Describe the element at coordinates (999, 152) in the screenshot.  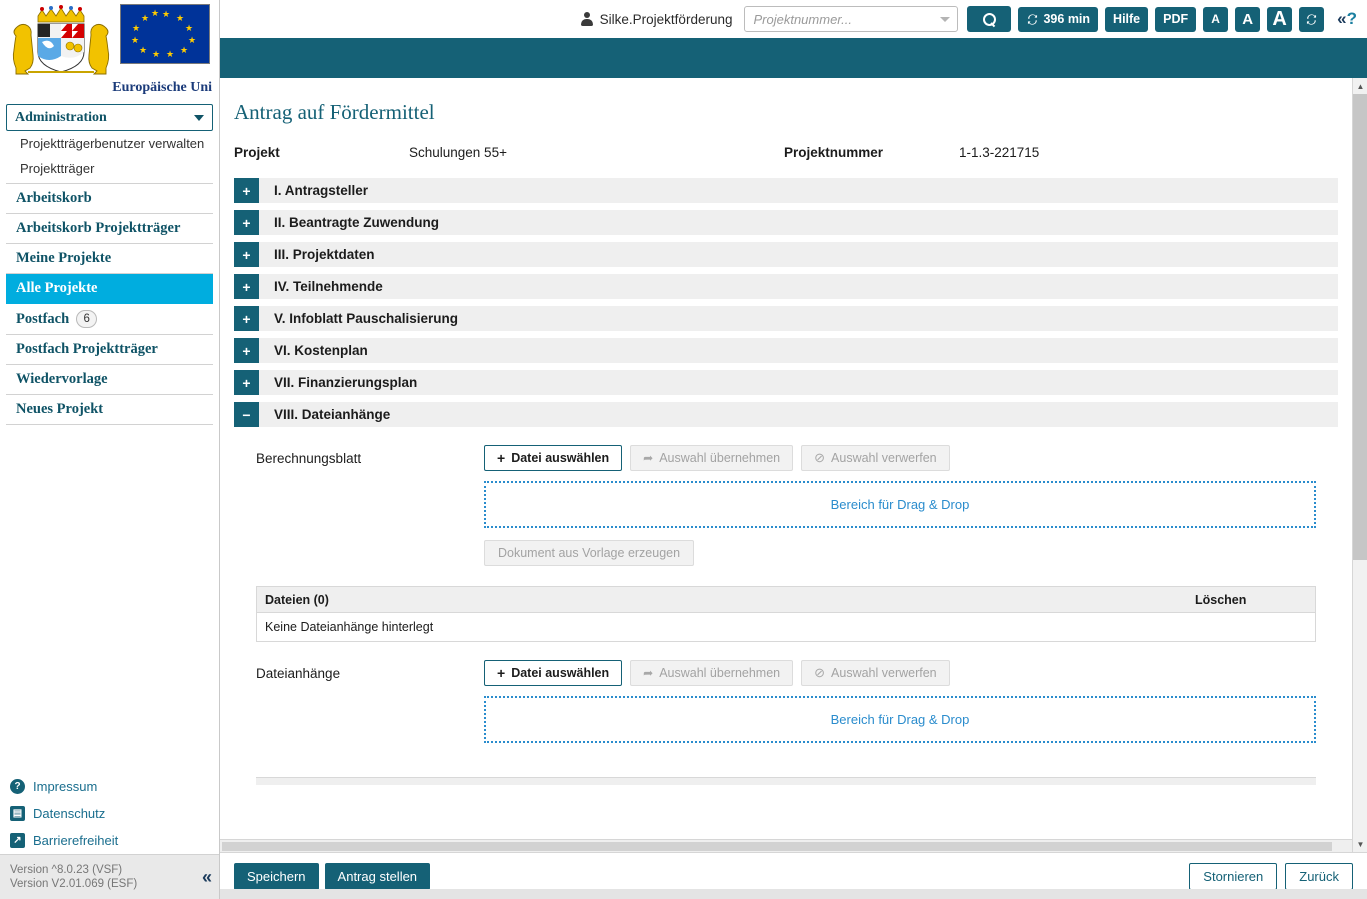
I see `project-number-value: 1-1.3-221715` at that location.